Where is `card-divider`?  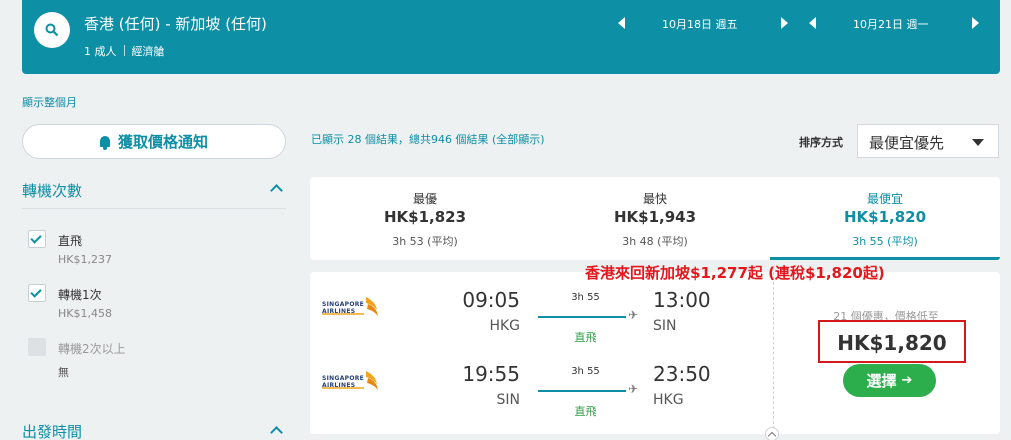
card-divider is located at coordinates (773, 353).